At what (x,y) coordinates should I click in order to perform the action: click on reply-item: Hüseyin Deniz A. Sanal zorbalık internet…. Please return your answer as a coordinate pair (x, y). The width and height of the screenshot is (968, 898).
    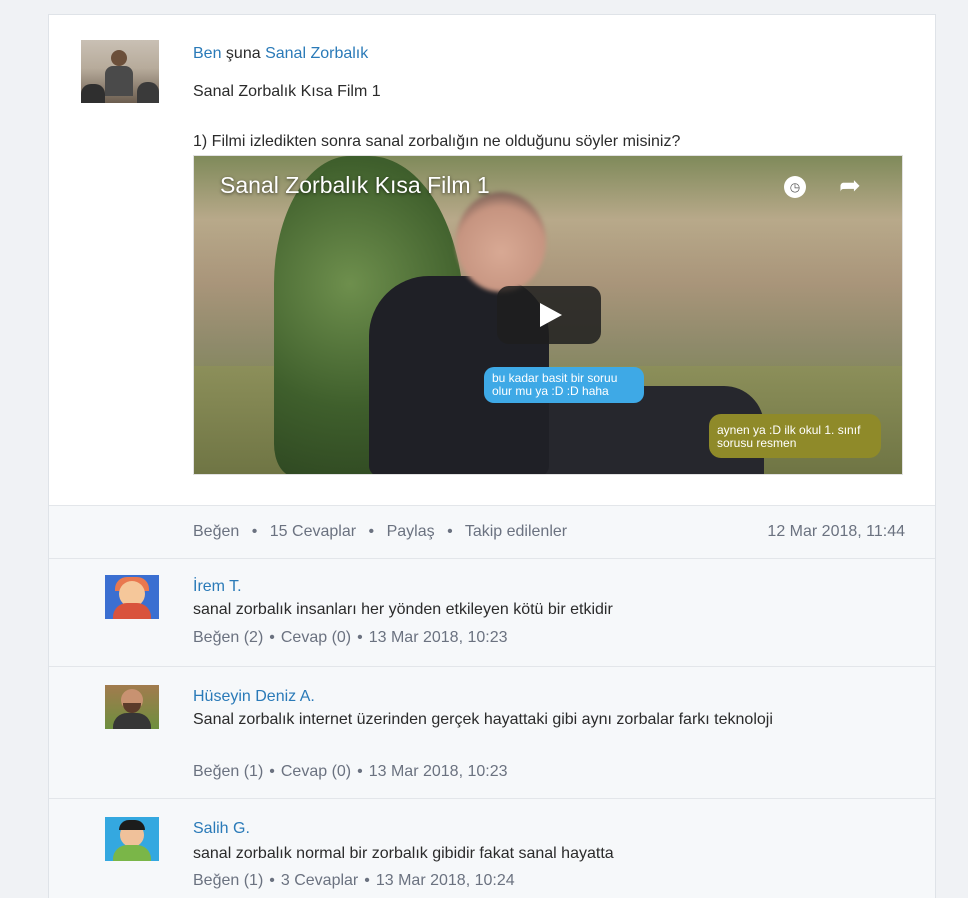
    Looking at the image, I should click on (492, 733).